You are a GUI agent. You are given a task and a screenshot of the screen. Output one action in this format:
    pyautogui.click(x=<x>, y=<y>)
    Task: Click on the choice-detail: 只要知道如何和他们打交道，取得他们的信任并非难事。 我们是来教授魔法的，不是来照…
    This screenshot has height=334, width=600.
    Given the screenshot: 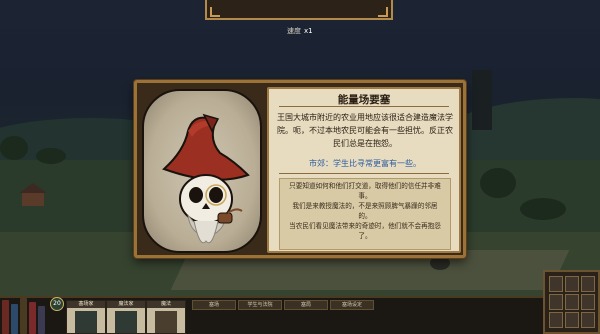 What is the action you would take?
    pyautogui.click(x=365, y=214)
    